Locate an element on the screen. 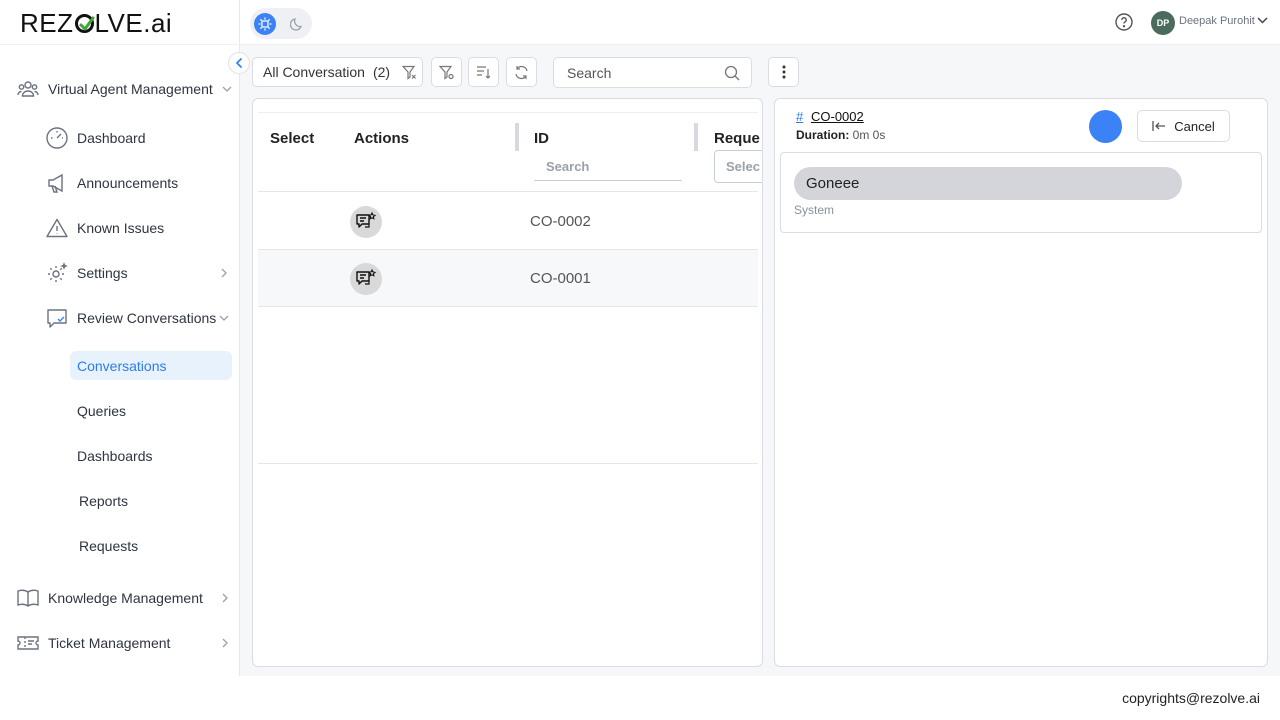 The width and height of the screenshot is (1280, 720). theme-toggle is located at coordinates (281, 23).